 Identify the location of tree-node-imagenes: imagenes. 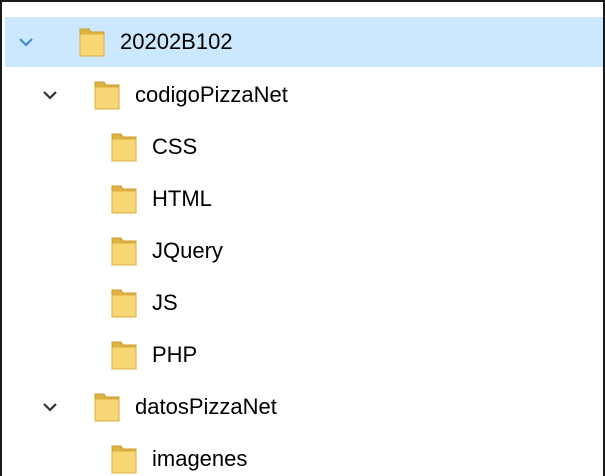
(304, 454).